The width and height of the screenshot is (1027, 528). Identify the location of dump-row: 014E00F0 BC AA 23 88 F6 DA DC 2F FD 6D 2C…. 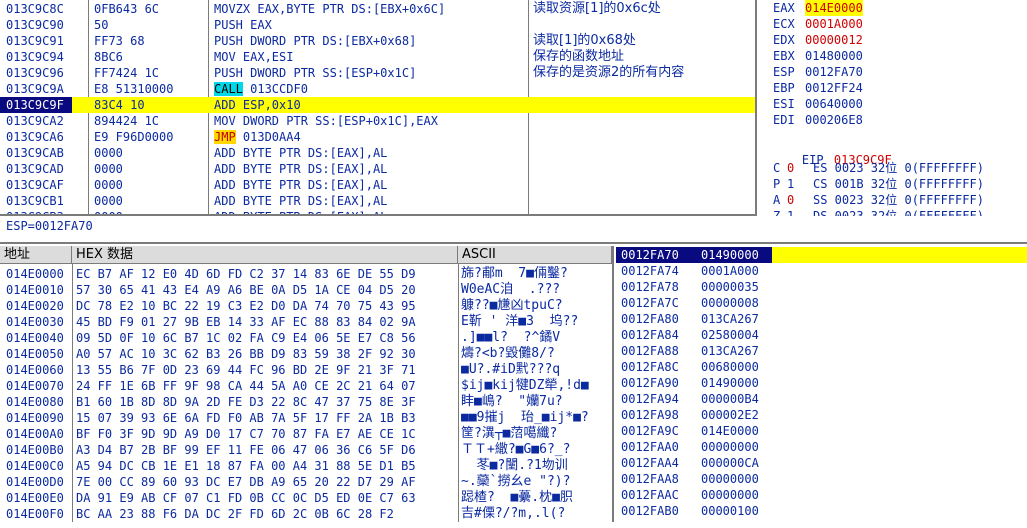
(306, 514).